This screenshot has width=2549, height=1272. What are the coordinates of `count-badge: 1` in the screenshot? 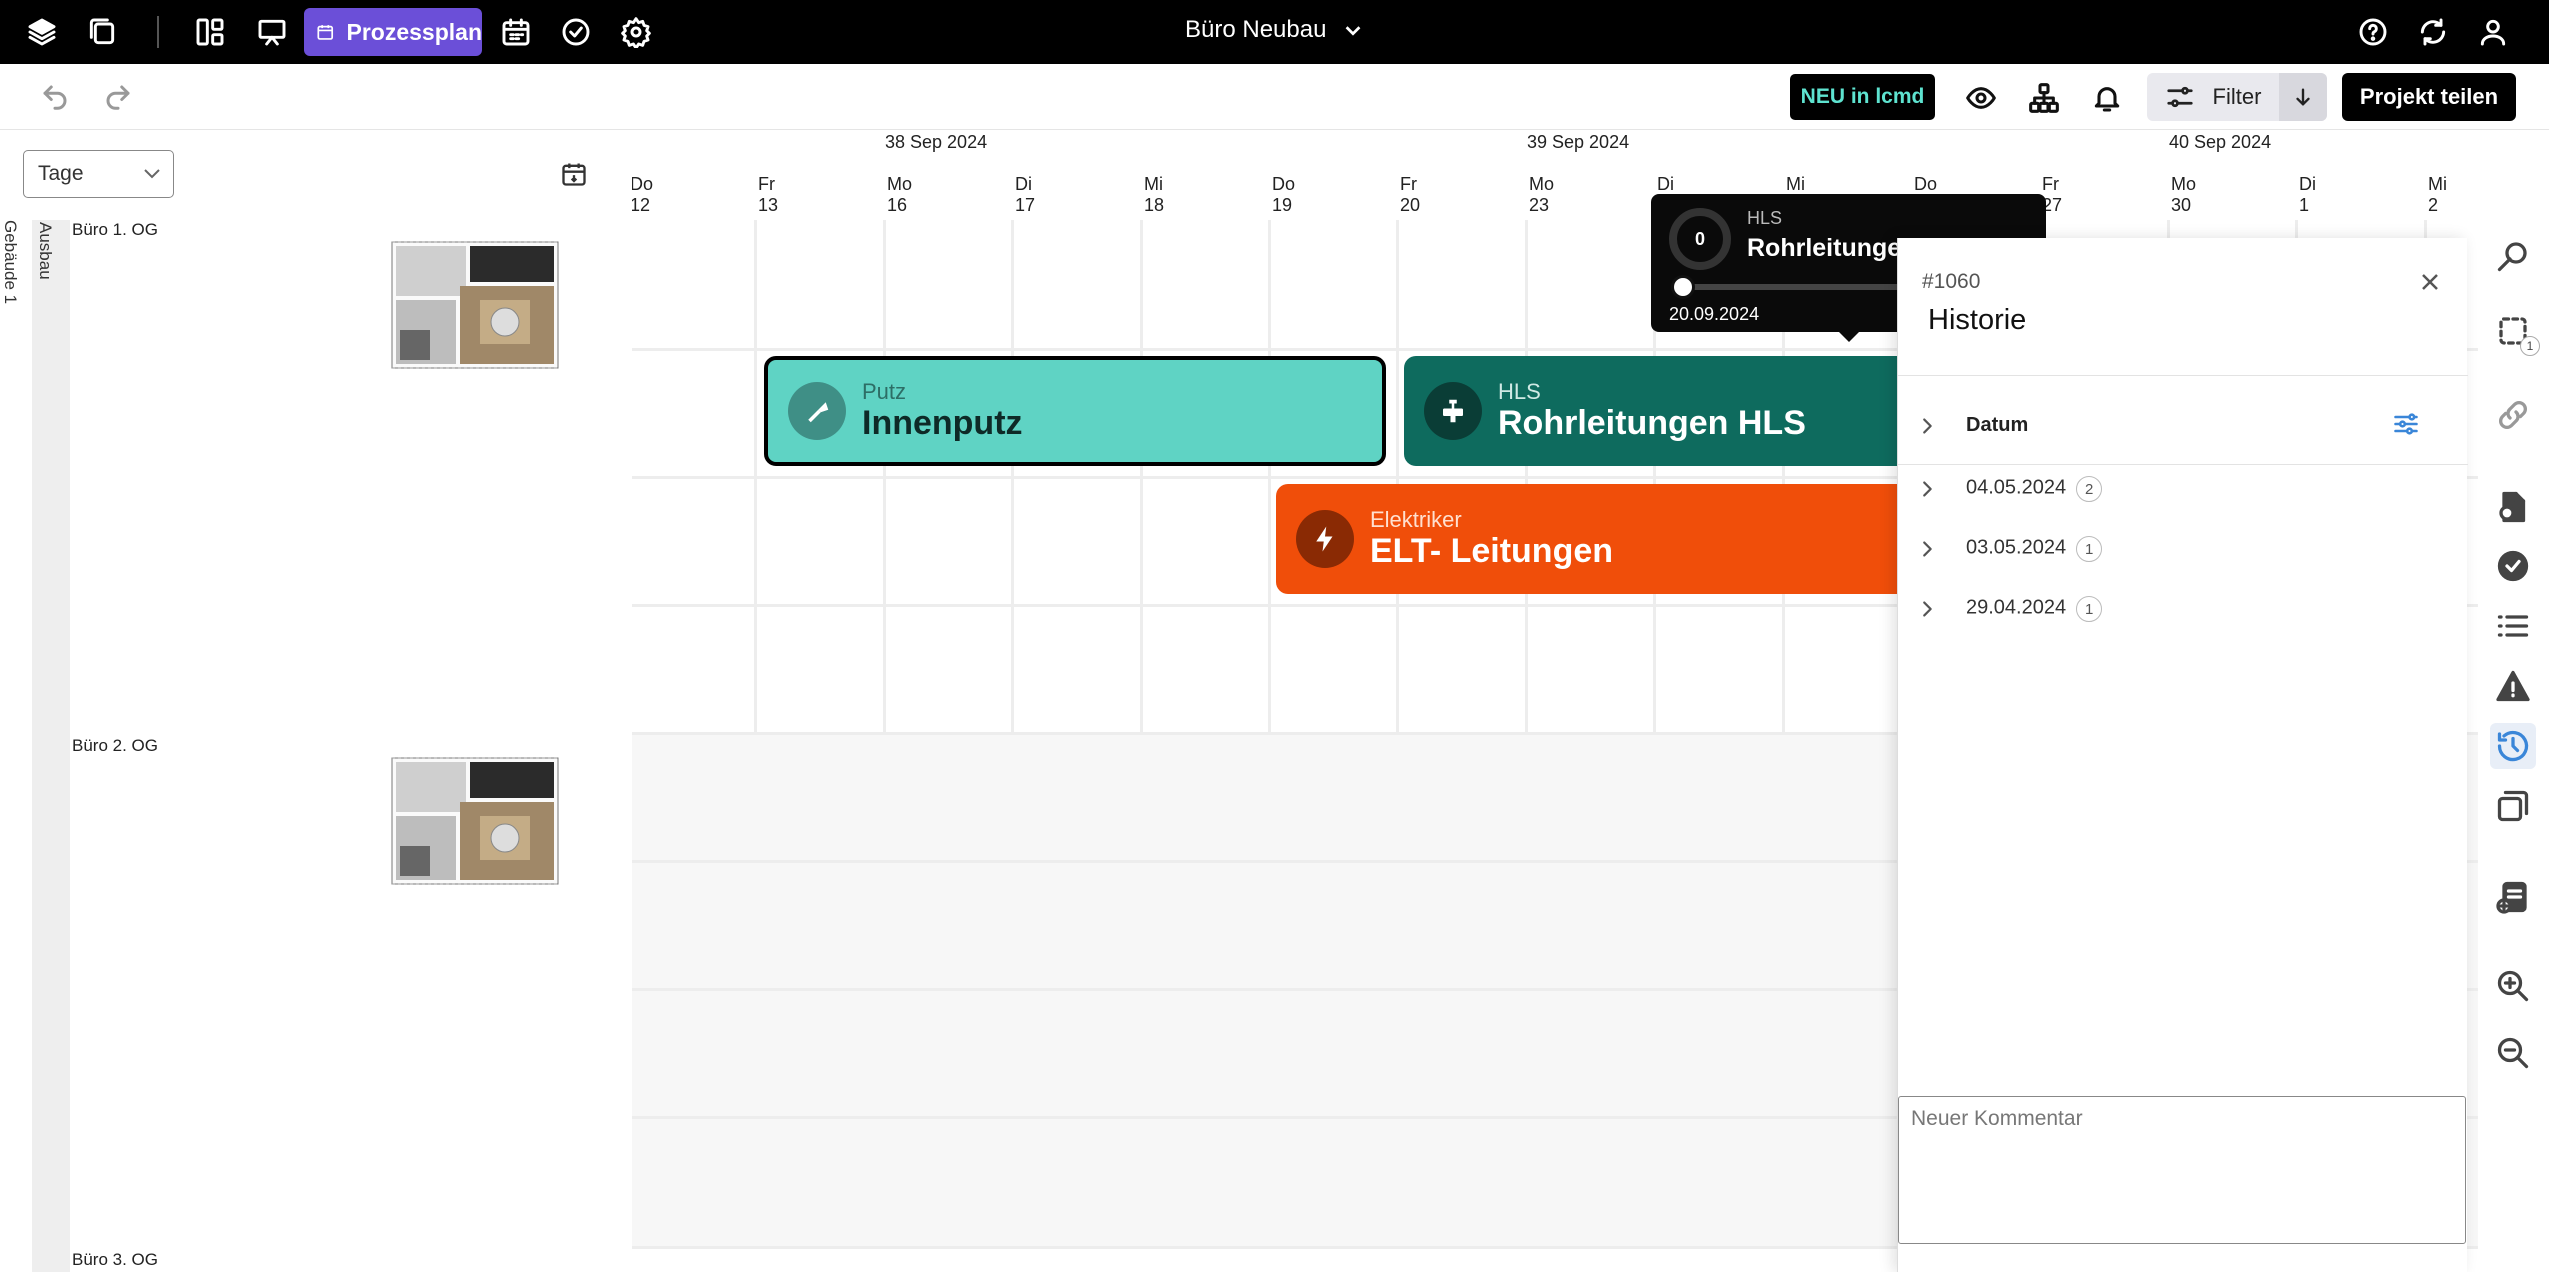 It's located at (2089, 609).